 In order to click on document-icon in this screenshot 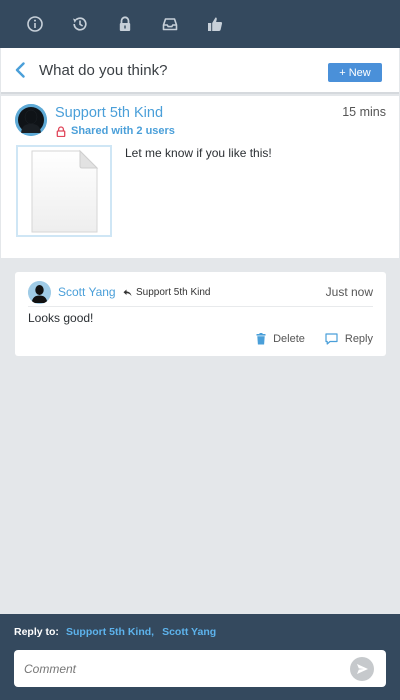, I will do `click(65, 191)`.